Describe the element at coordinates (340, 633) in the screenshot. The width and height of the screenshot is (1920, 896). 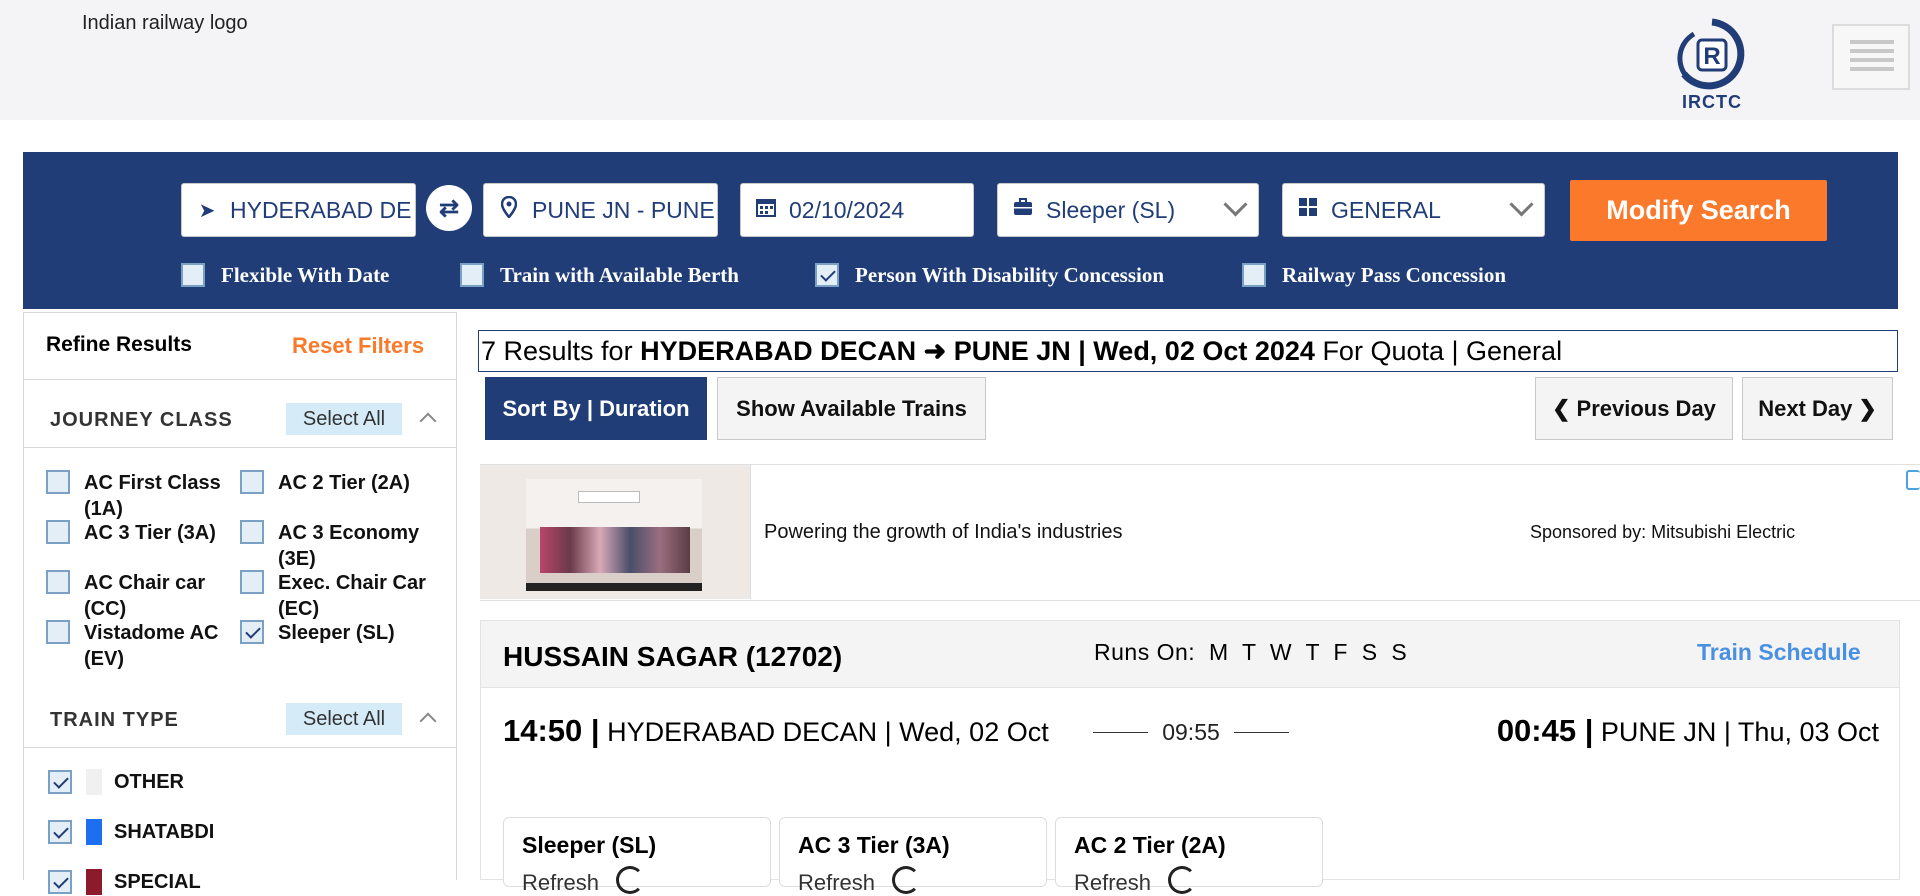
I see `class-option-sl: Sleeper (SL)` at that location.